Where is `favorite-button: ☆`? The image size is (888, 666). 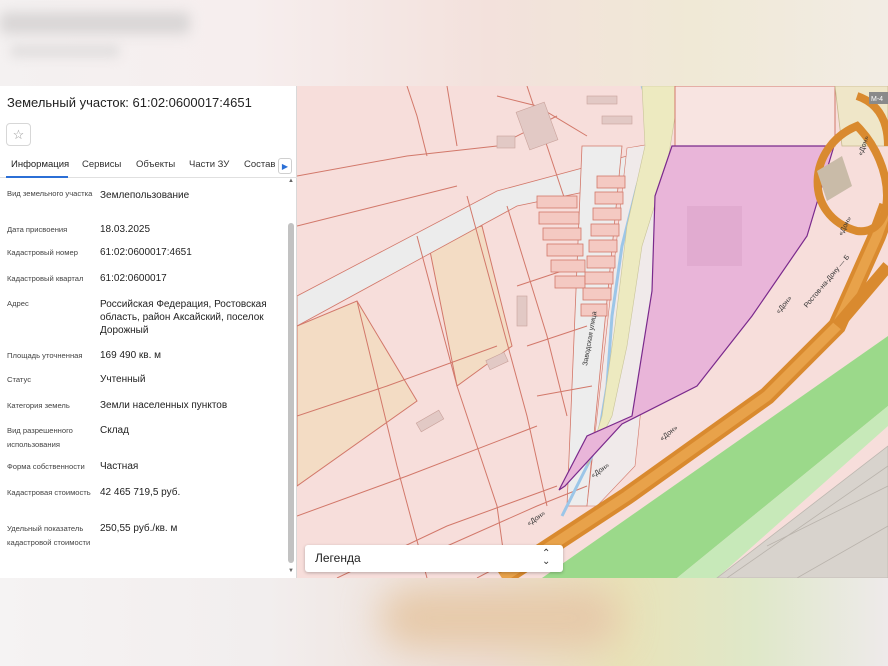
favorite-button: ☆ is located at coordinates (18, 134).